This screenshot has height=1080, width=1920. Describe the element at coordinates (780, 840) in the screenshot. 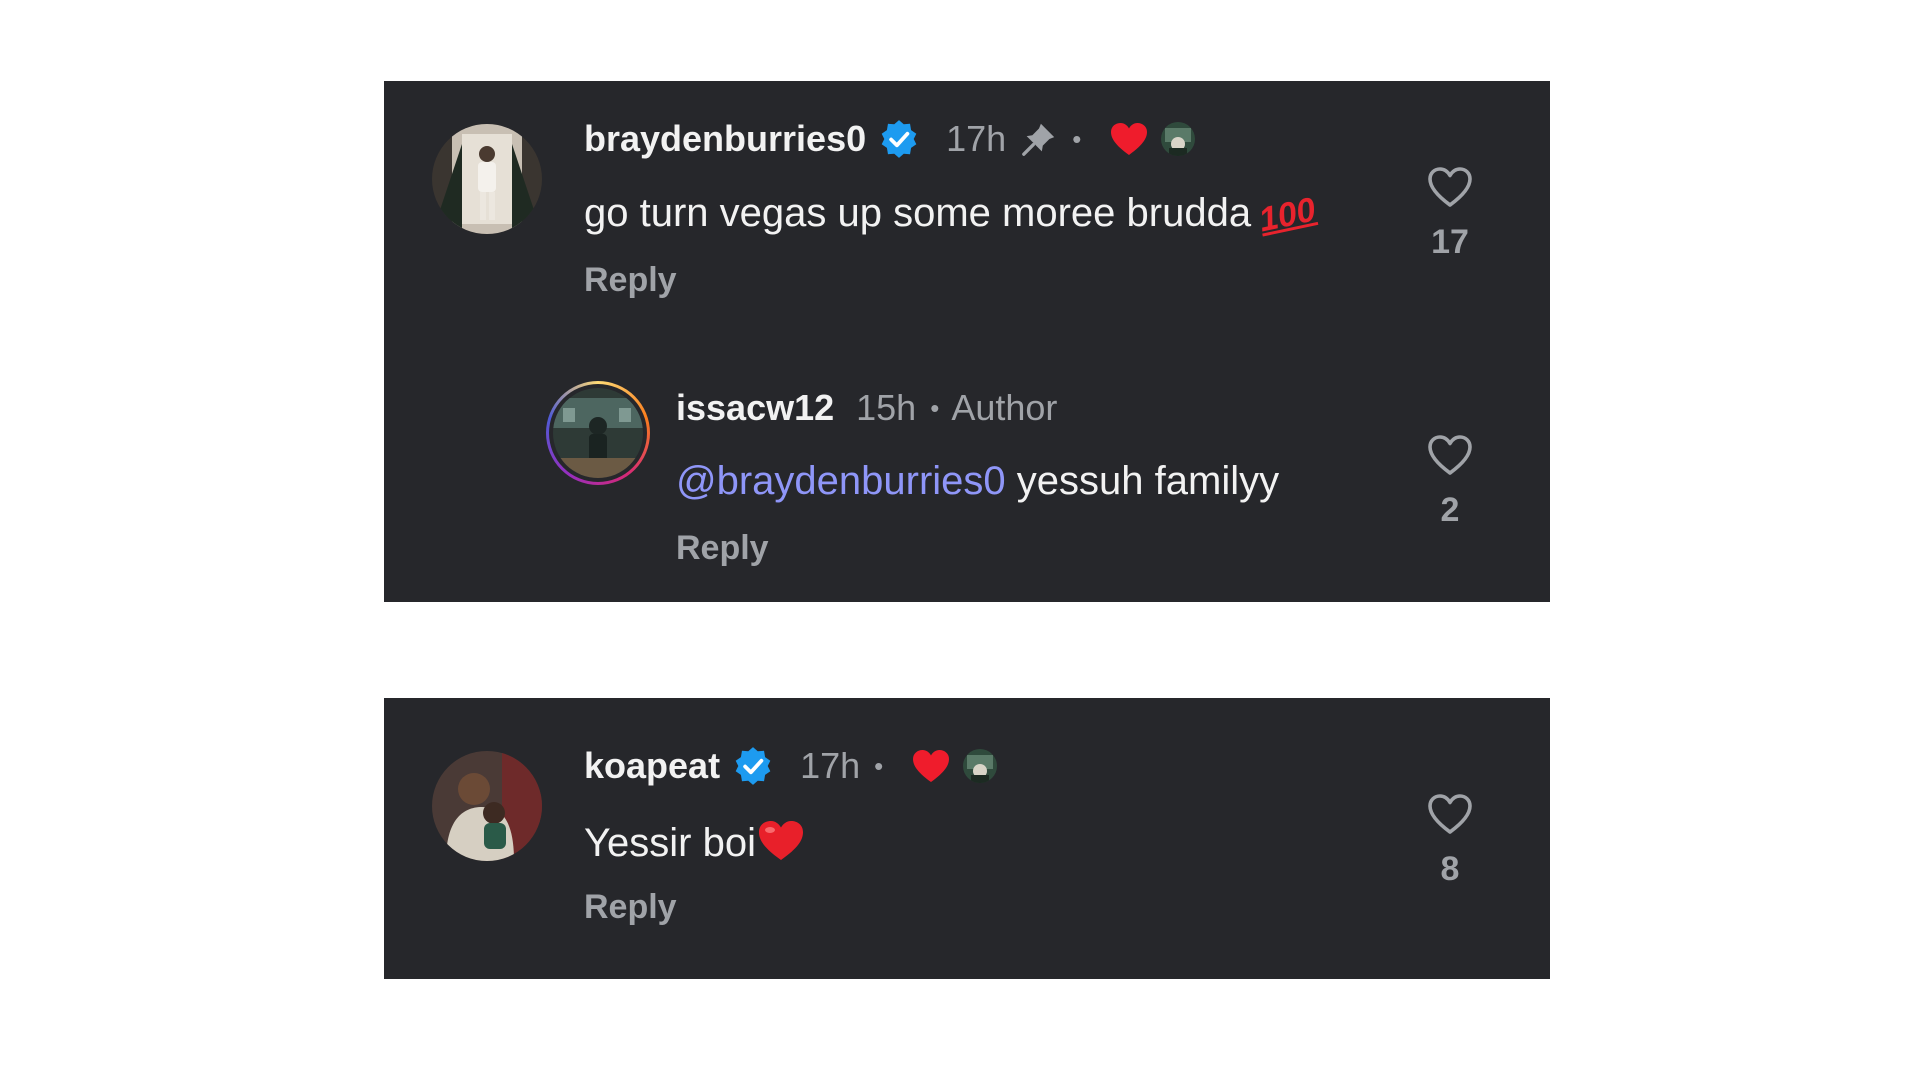

I see `red-heart-emoji` at that location.